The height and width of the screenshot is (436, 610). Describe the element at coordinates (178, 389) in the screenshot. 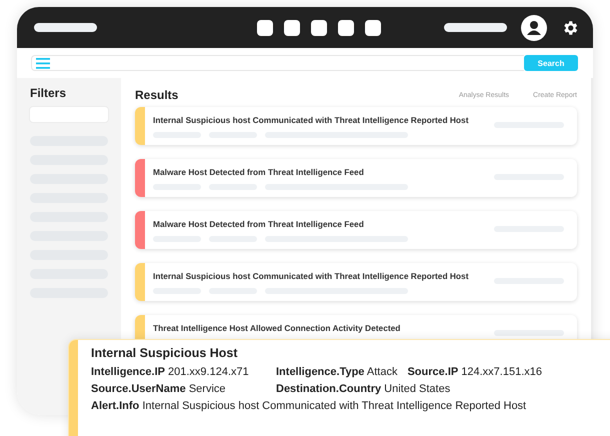

I see `detail-field: Source.UserName Service` at that location.